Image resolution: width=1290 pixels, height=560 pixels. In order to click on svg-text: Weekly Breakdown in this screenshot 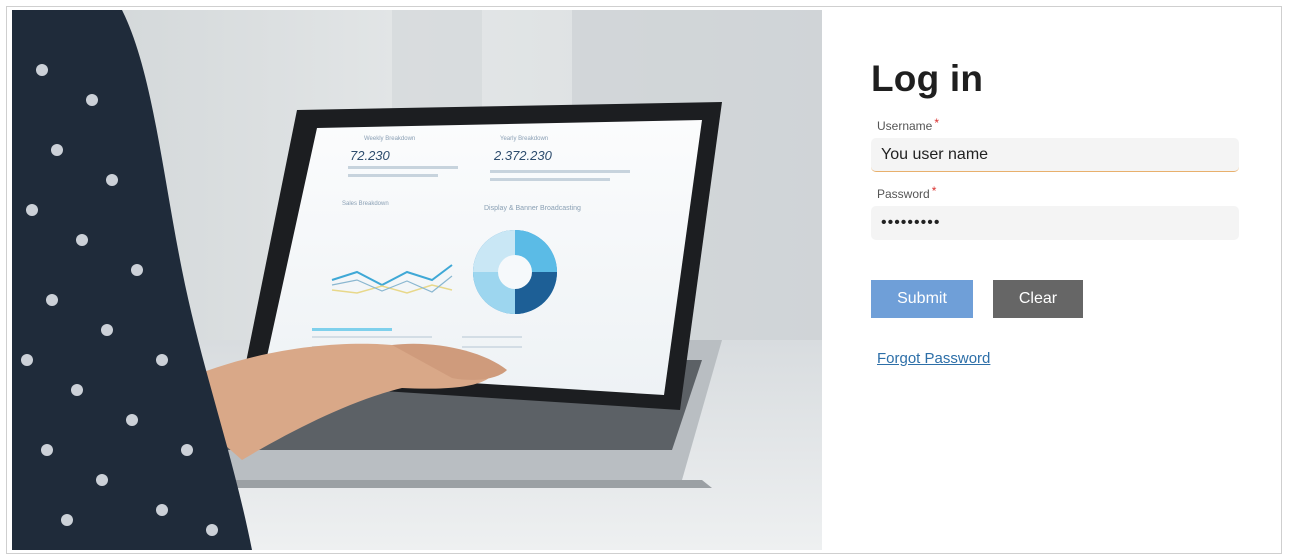, I will do `click(389, 139)`.